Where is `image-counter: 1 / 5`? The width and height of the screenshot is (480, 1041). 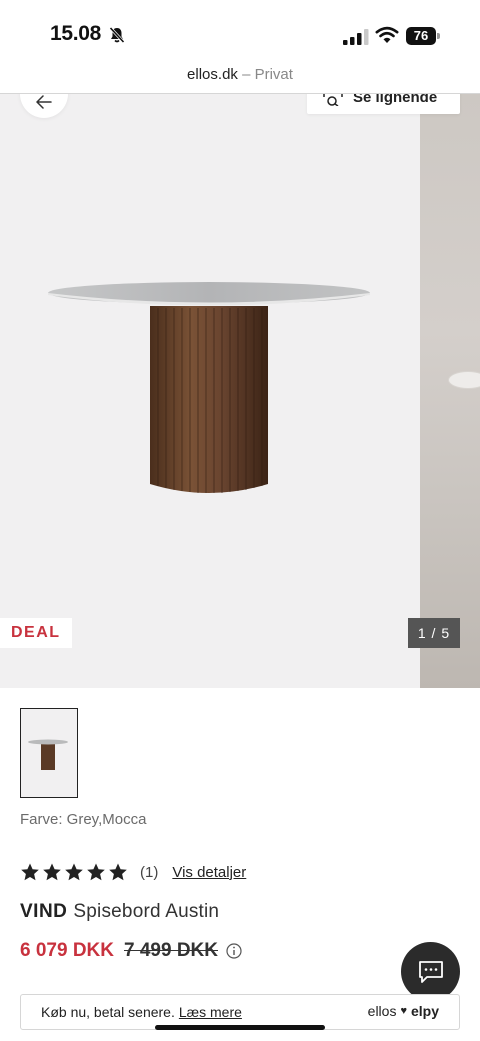 image-counter: 1 / 5 is located at coordinates (434, 633).